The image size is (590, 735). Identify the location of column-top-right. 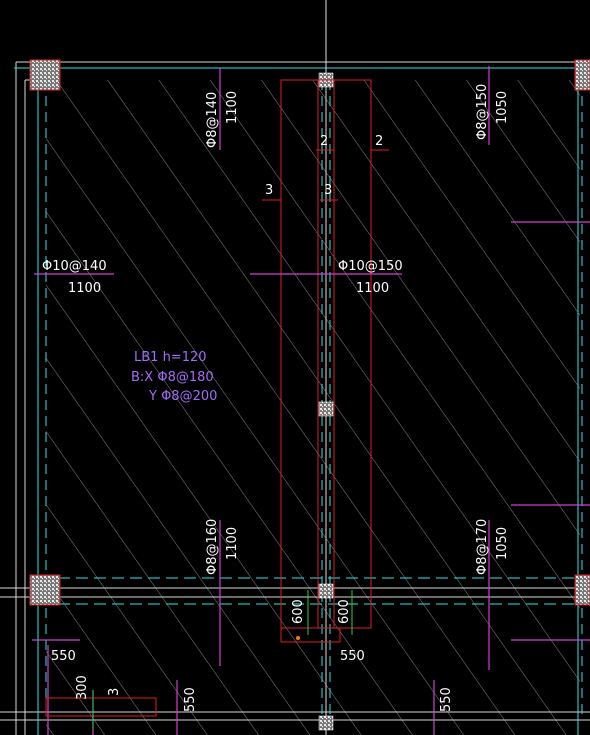
(582, 75).